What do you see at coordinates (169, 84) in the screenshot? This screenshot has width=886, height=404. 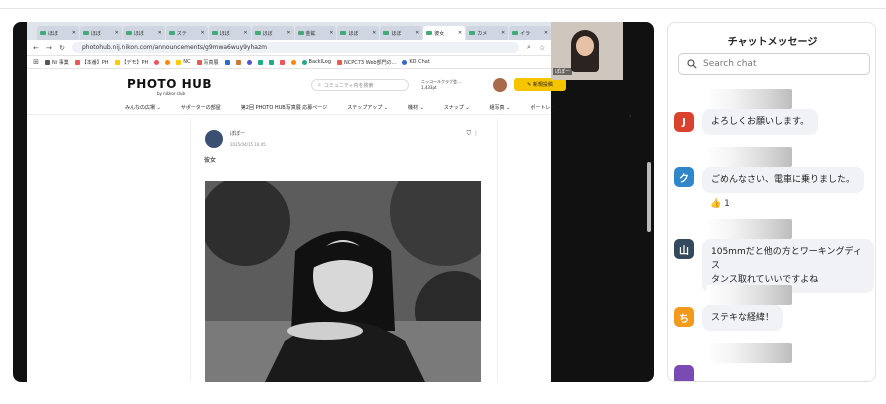 I see `photohub-logo: PHOTO HUB` at bounding box center [169, 84].